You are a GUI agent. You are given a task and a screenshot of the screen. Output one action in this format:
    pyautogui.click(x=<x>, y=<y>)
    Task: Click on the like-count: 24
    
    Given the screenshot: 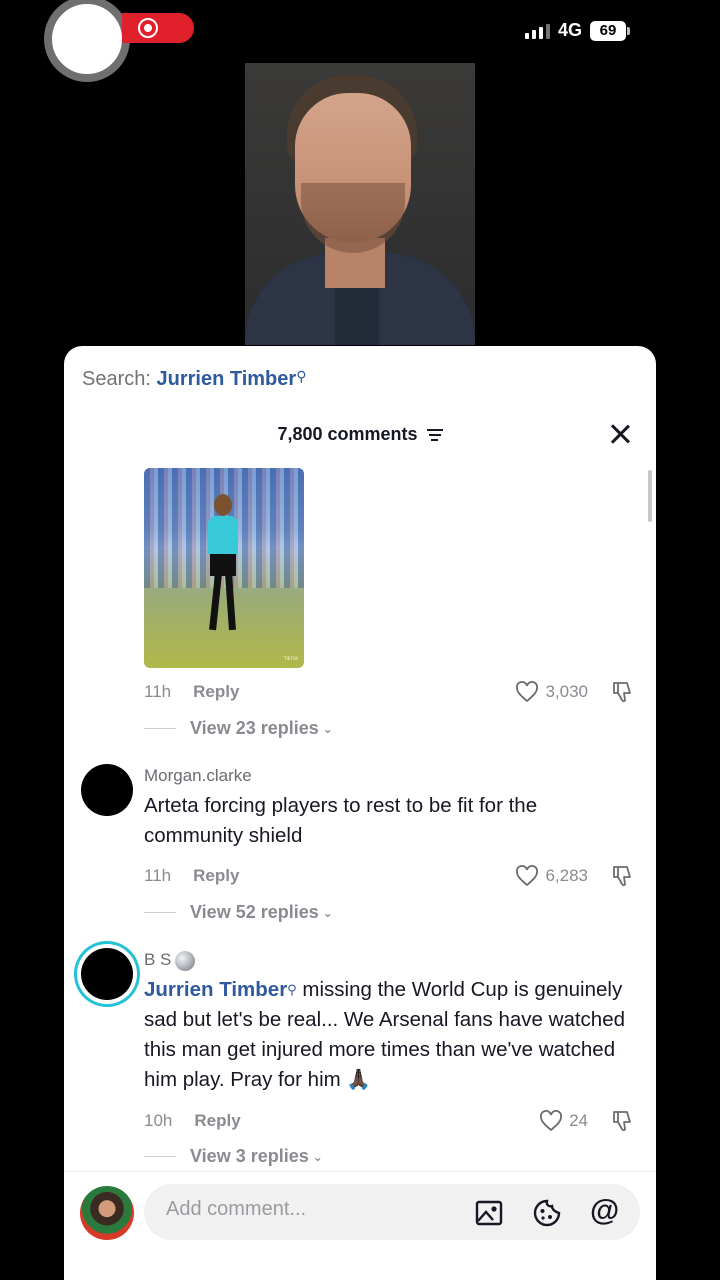 What is the action you would take?
    pyautogui.click(x=578, y=1120)
    